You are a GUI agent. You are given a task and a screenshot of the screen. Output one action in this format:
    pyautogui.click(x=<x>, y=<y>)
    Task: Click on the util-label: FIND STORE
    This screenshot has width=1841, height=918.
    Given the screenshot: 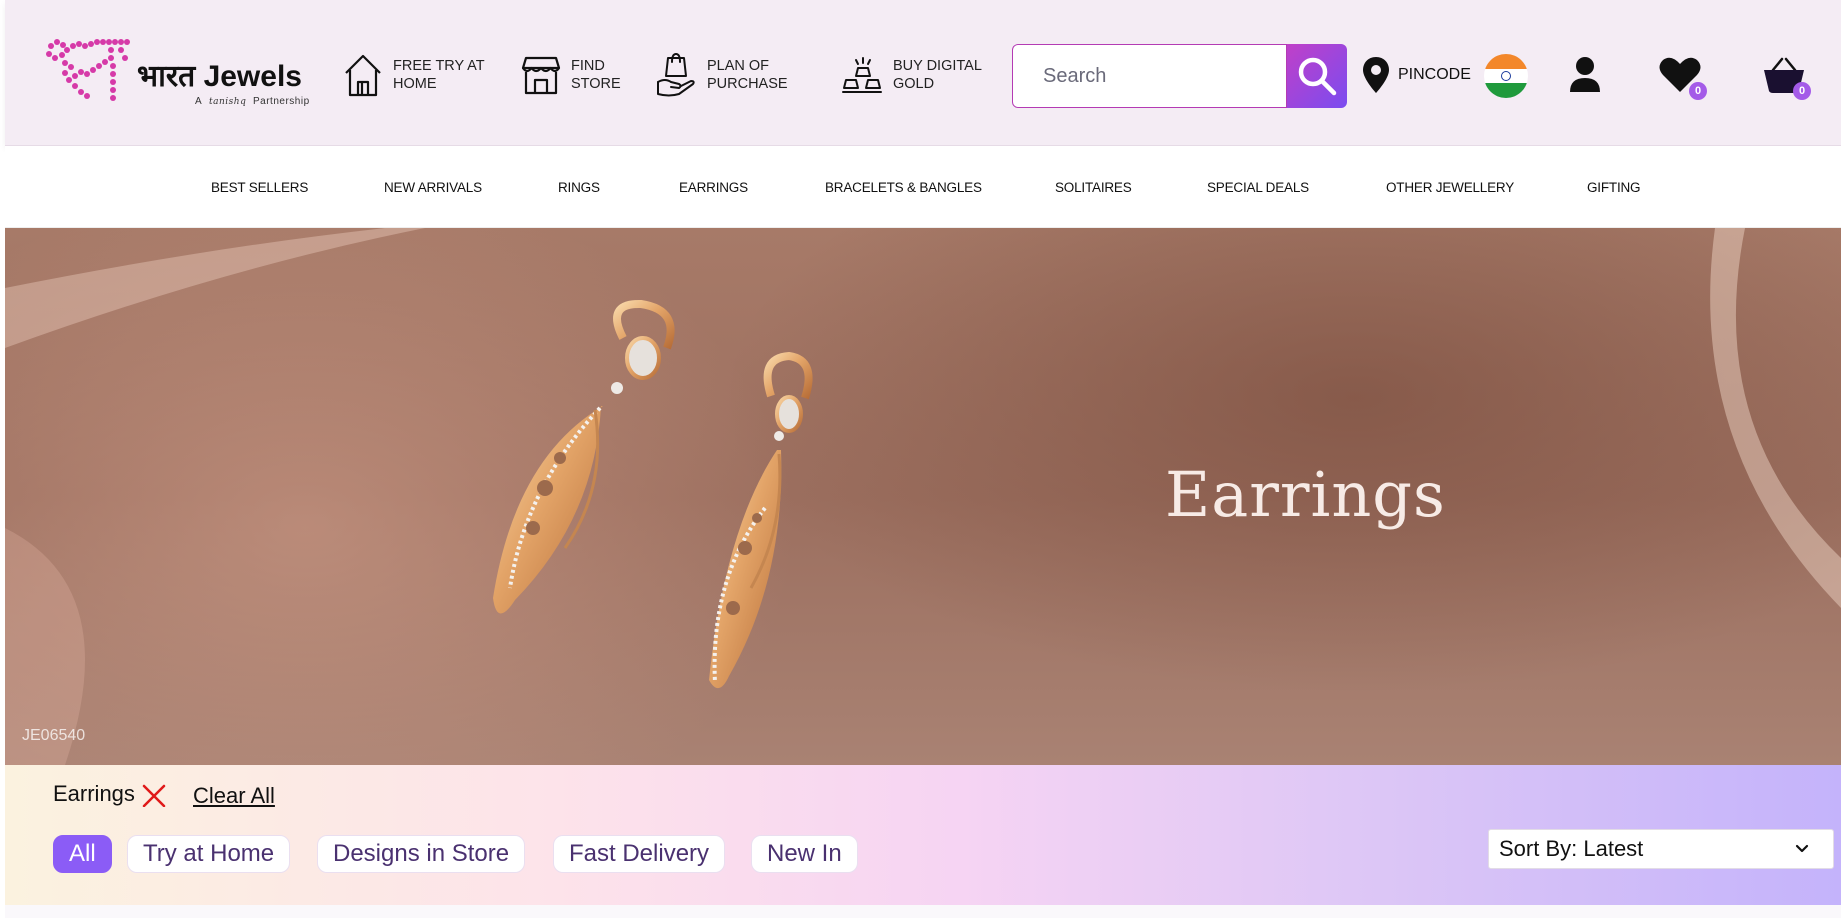 What is the action you would take?
    pyautogui.click(x=596, y=75)
    